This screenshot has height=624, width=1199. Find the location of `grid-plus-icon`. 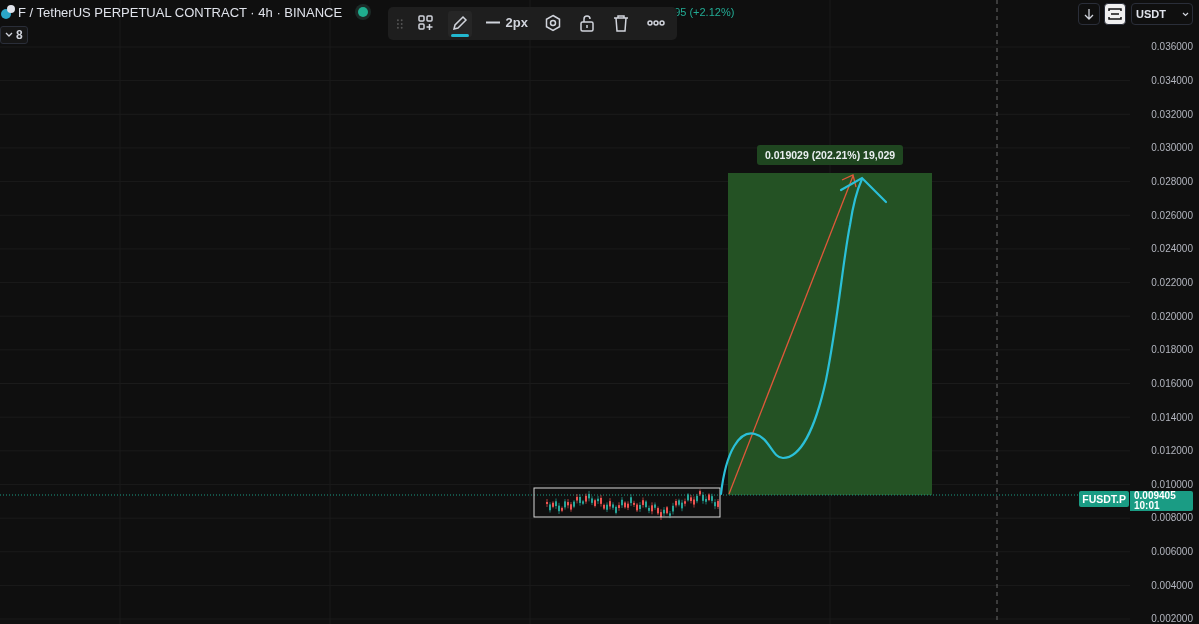

grid-plus-icon is located at coordinates (425, 22).